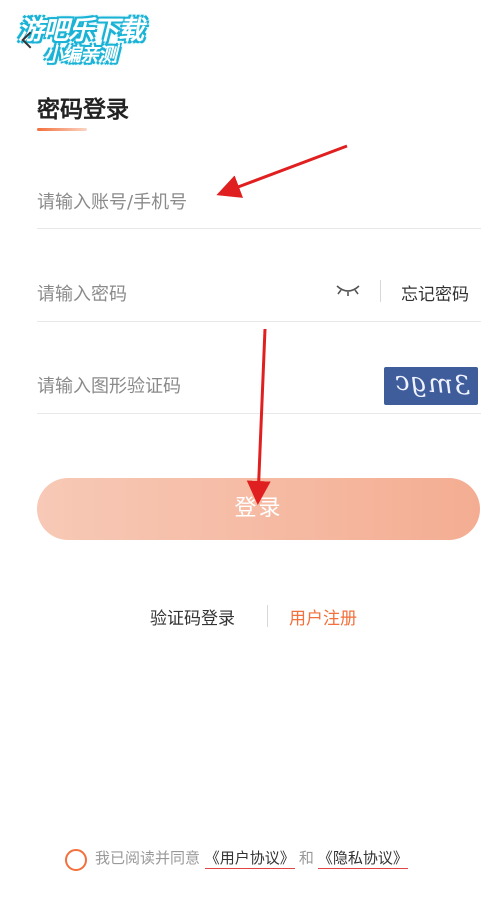 The height and width of the screenshot is (907, 501). What do you see at coordinates (306, 858) in the screenshot?
I see `agreement-and: 和` at bounding box center [306, 858].